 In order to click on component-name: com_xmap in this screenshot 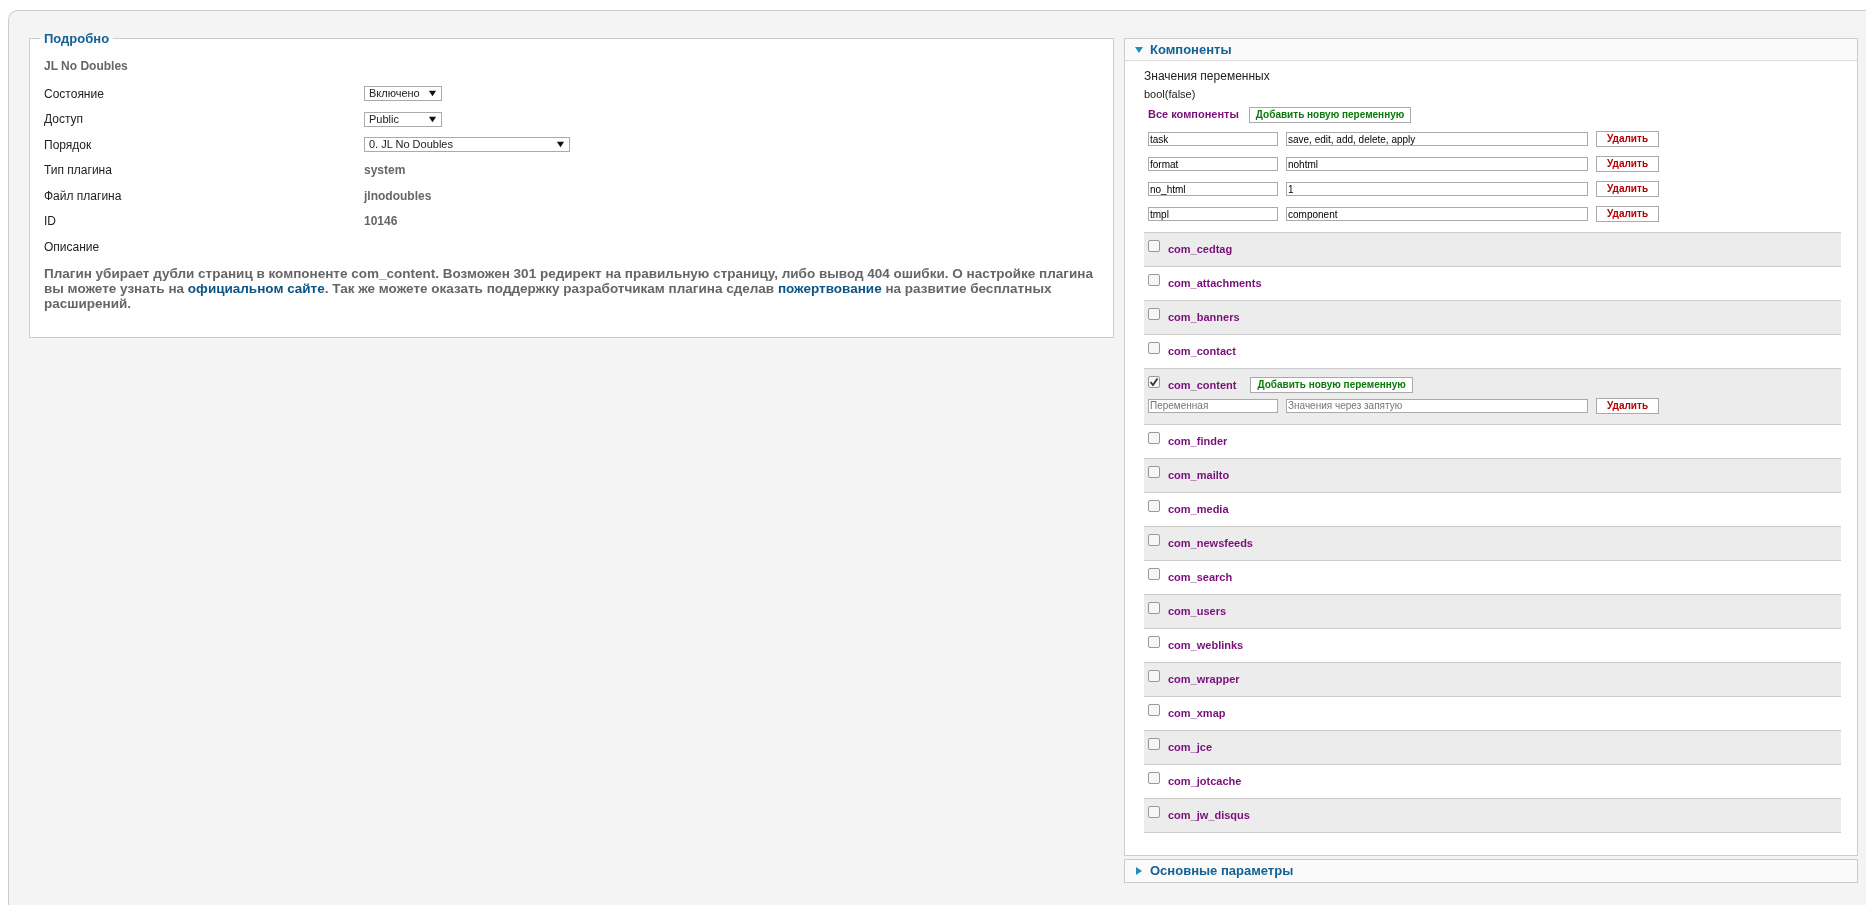, I will do `click(1197, 713)`.